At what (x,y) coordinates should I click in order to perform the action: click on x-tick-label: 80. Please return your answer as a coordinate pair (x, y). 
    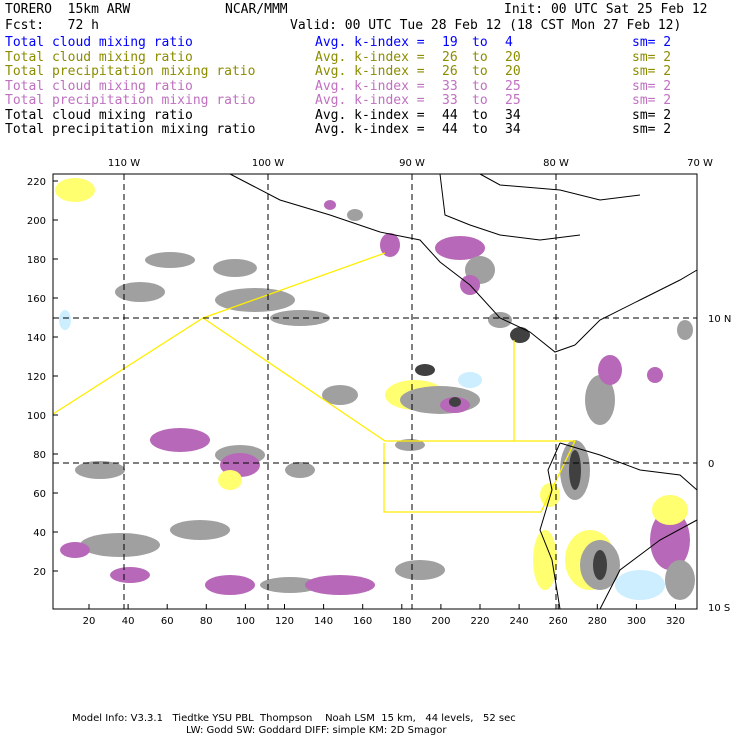
    Looking at the image, I should click on (206, 621).